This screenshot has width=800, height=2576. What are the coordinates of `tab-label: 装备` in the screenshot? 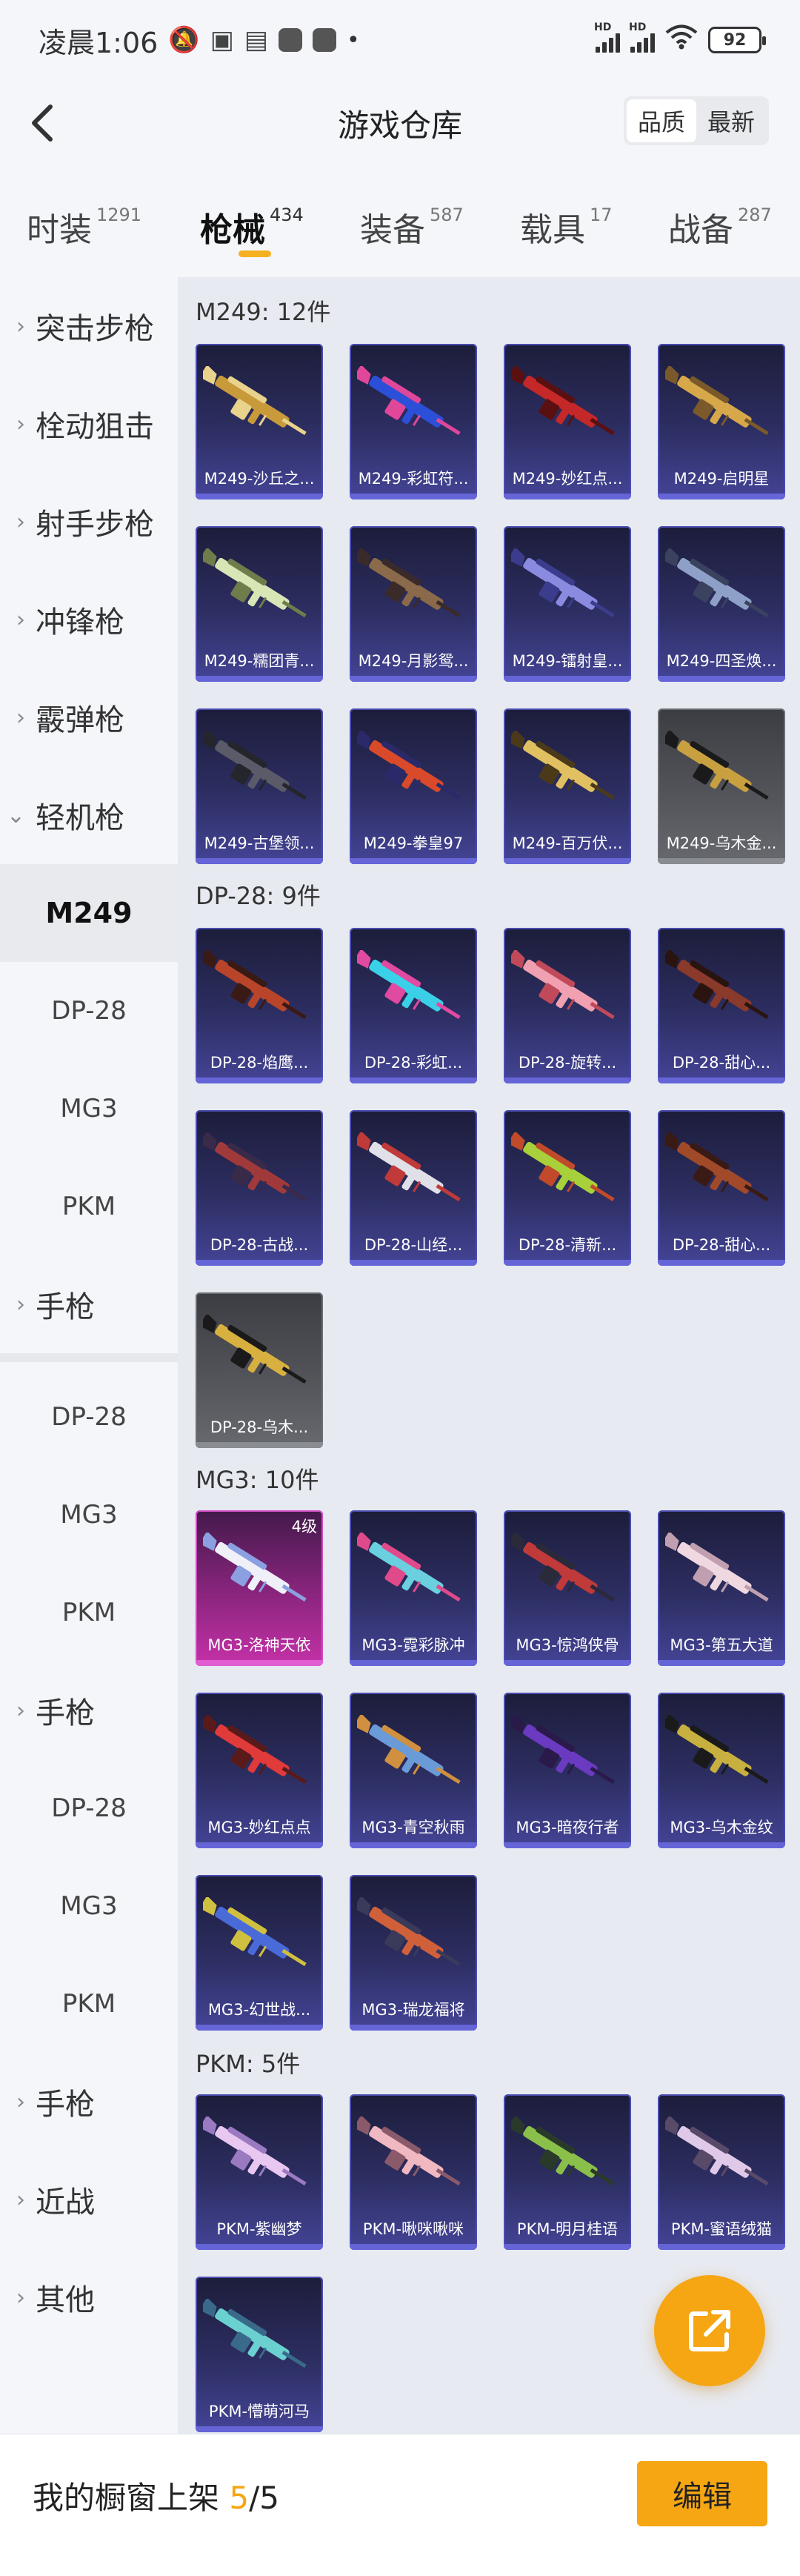 It's located at (392, 230).